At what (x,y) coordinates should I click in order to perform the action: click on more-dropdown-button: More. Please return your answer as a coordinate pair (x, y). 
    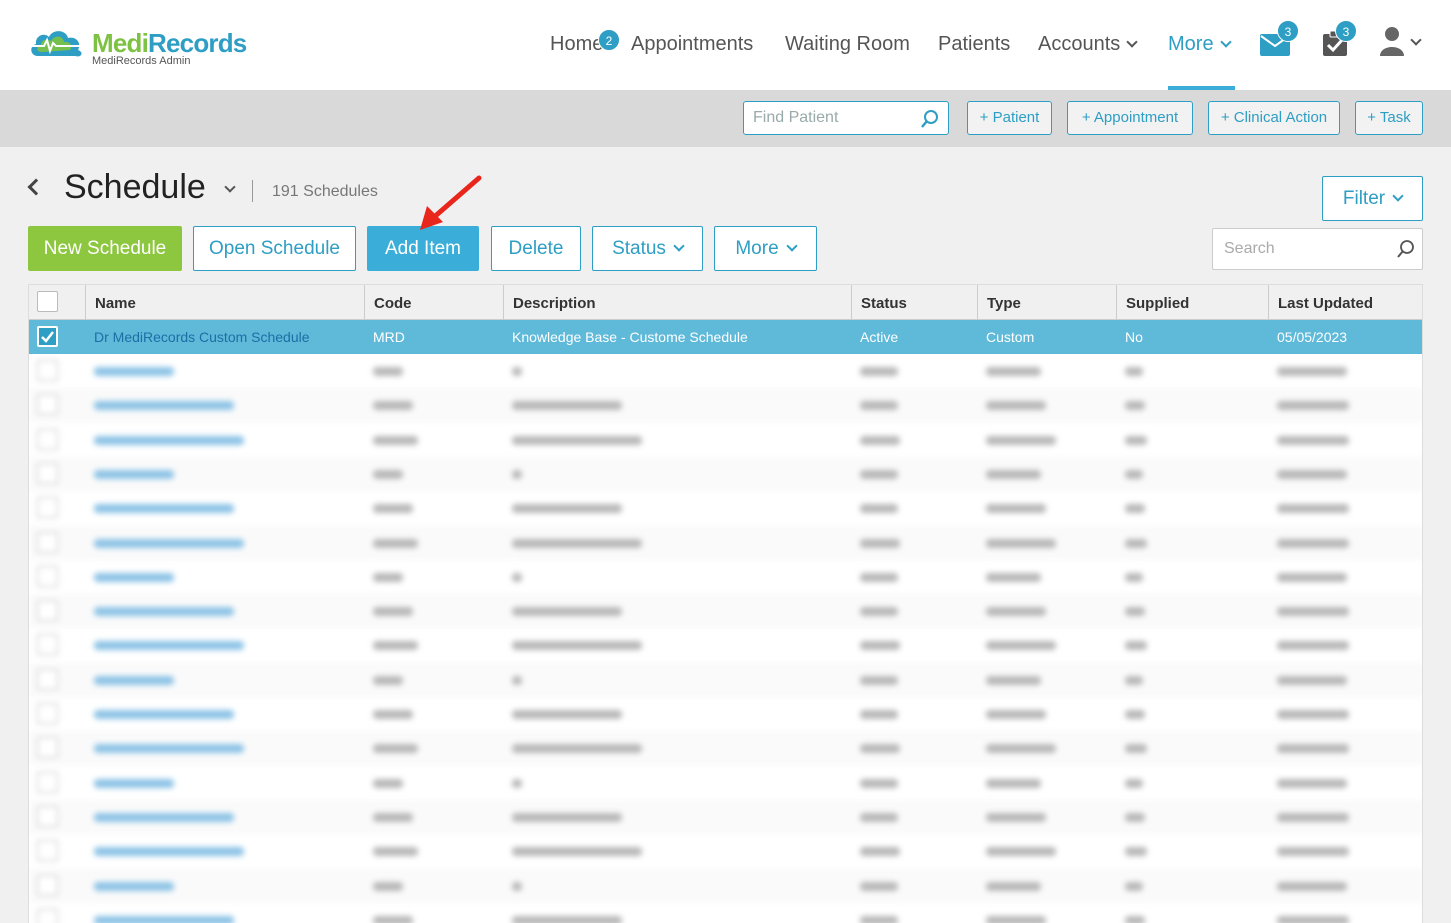
    Looking at the image, I should click on (765, 248).